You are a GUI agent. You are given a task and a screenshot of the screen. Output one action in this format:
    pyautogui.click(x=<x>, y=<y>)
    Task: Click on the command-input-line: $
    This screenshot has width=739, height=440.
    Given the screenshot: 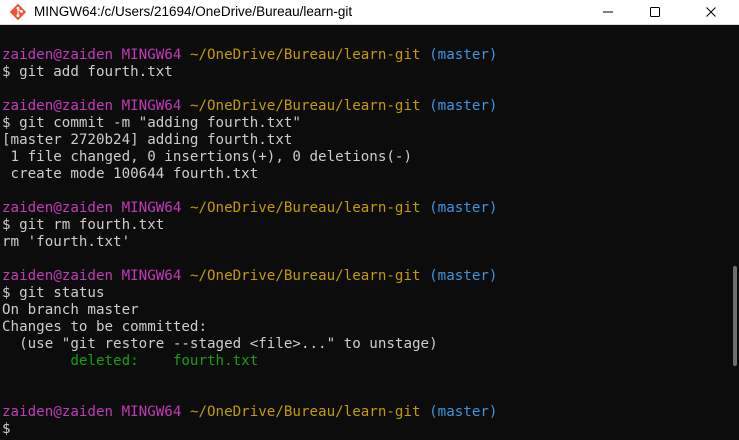 What is the action you would take?
    pyautogui.click(x=6, y=429)
    